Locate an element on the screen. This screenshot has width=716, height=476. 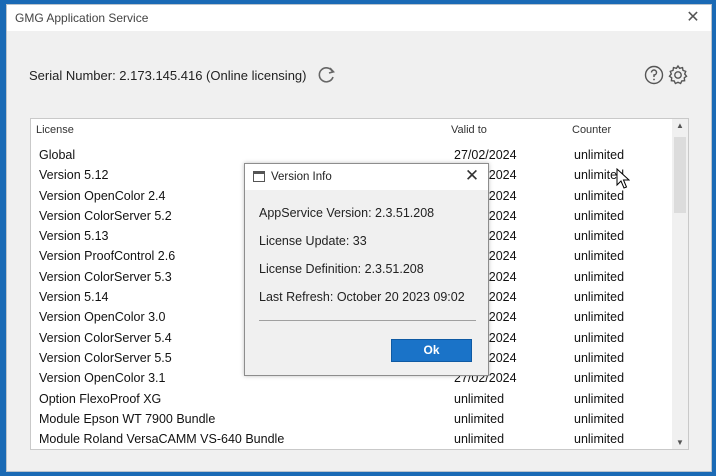
license-name: Version ColorServer 5.2 is located at coordinates (105, 215).